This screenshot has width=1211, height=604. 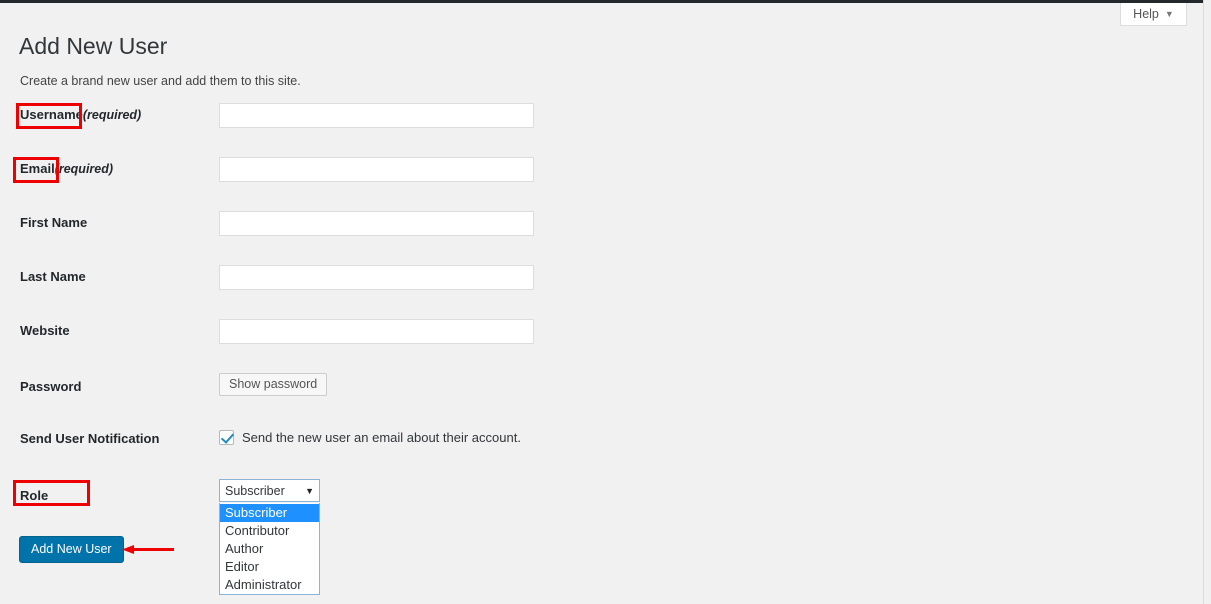 I want to click on page-title: Add New User, so click(x=93, y=46).